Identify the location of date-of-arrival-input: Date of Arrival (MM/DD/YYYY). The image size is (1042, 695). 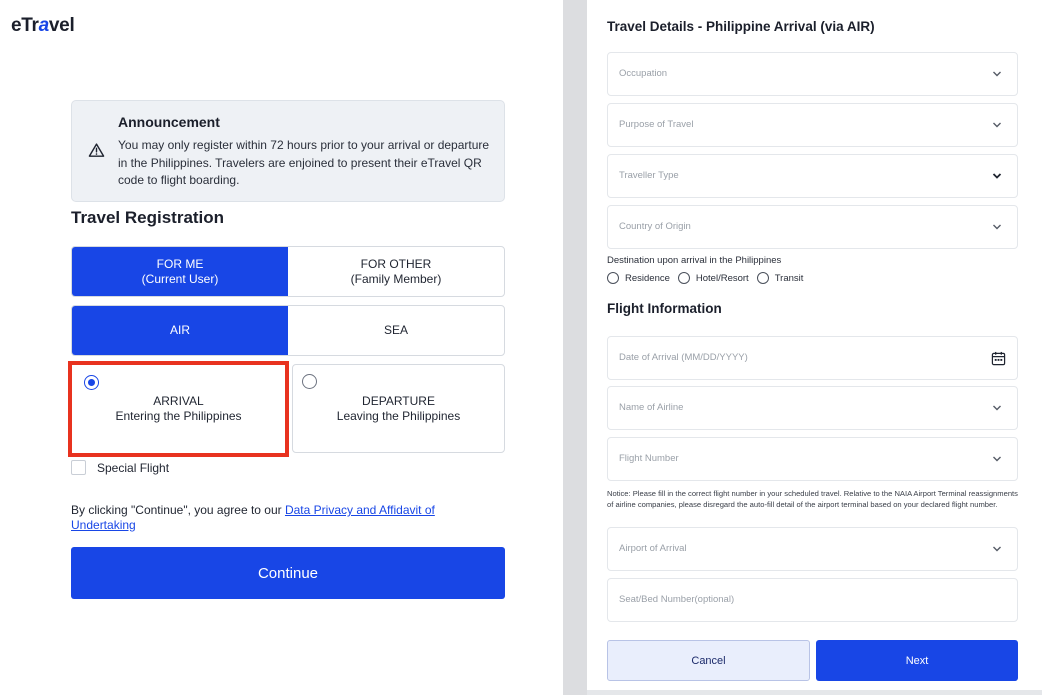
(812, 358).